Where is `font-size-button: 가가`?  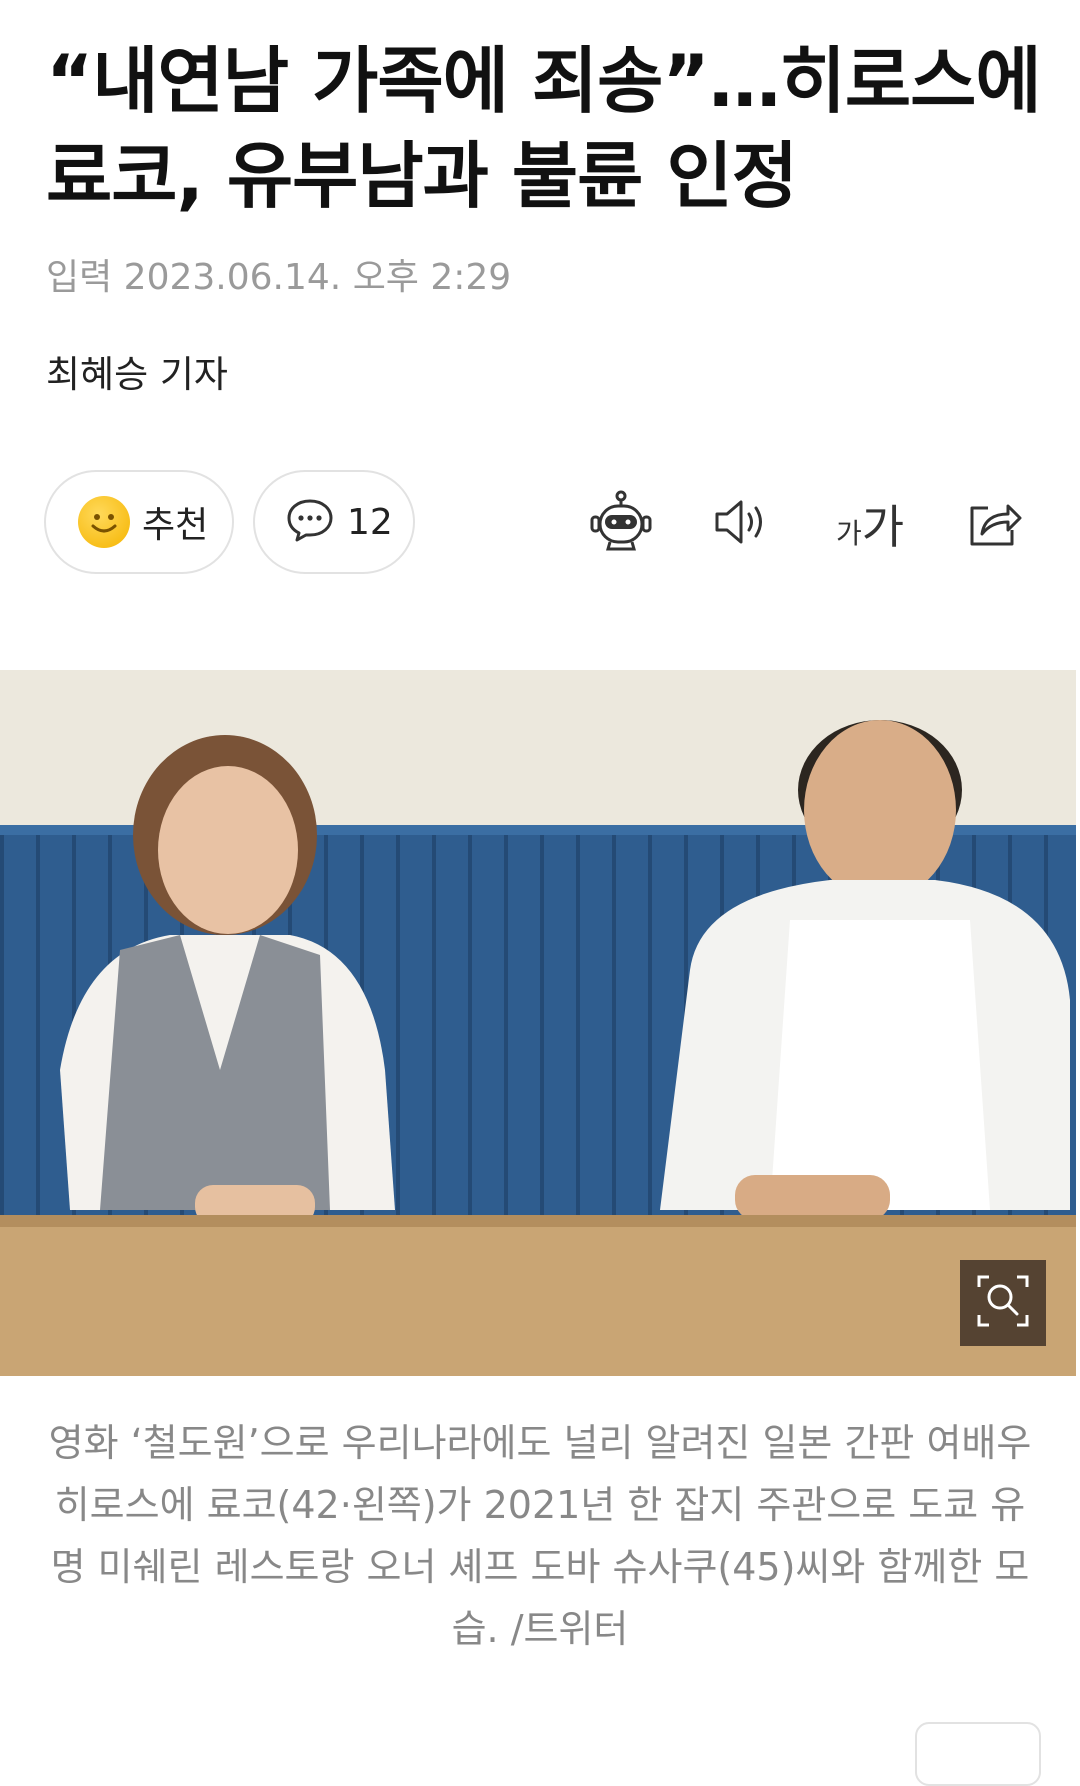
font-size-button: 가가 is located at coordinates (870, 524).